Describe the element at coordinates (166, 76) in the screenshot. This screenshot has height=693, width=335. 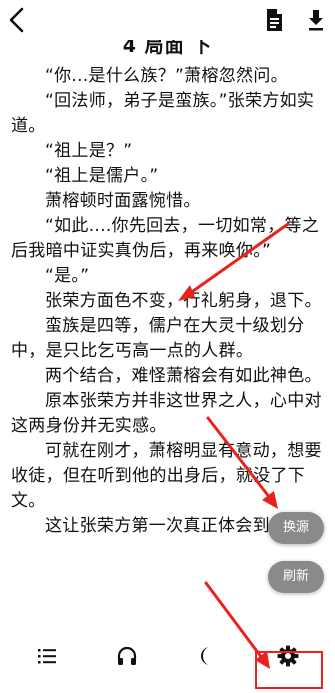
I see `paragraph: “你...是什么族？”萧榕忽然问。` at that location.